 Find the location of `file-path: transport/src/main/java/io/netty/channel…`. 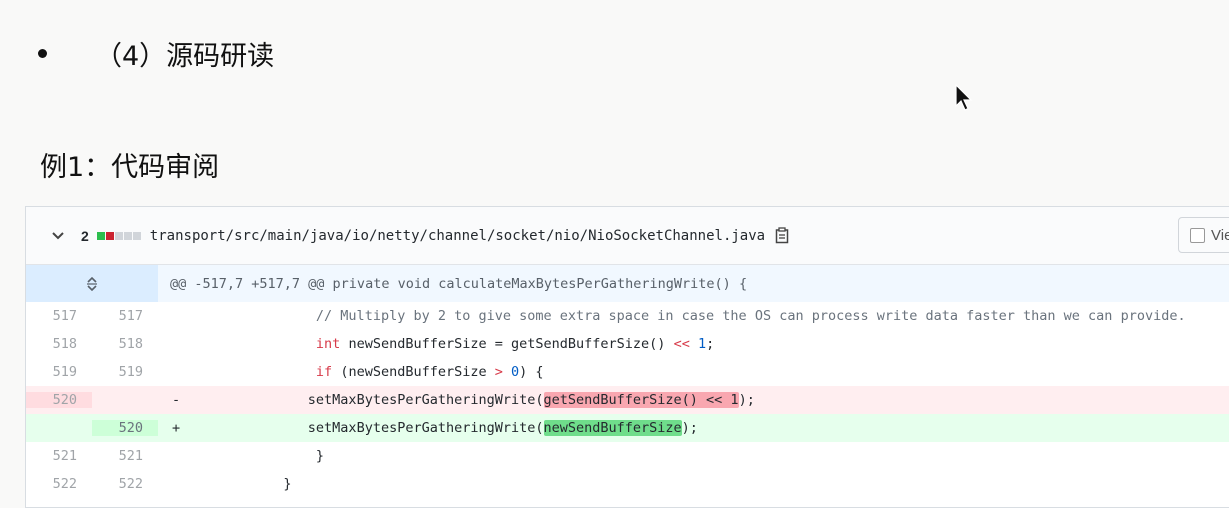

file-path: transport/src/main/java/io/netty/channel… is located at coordinates (457, 236).